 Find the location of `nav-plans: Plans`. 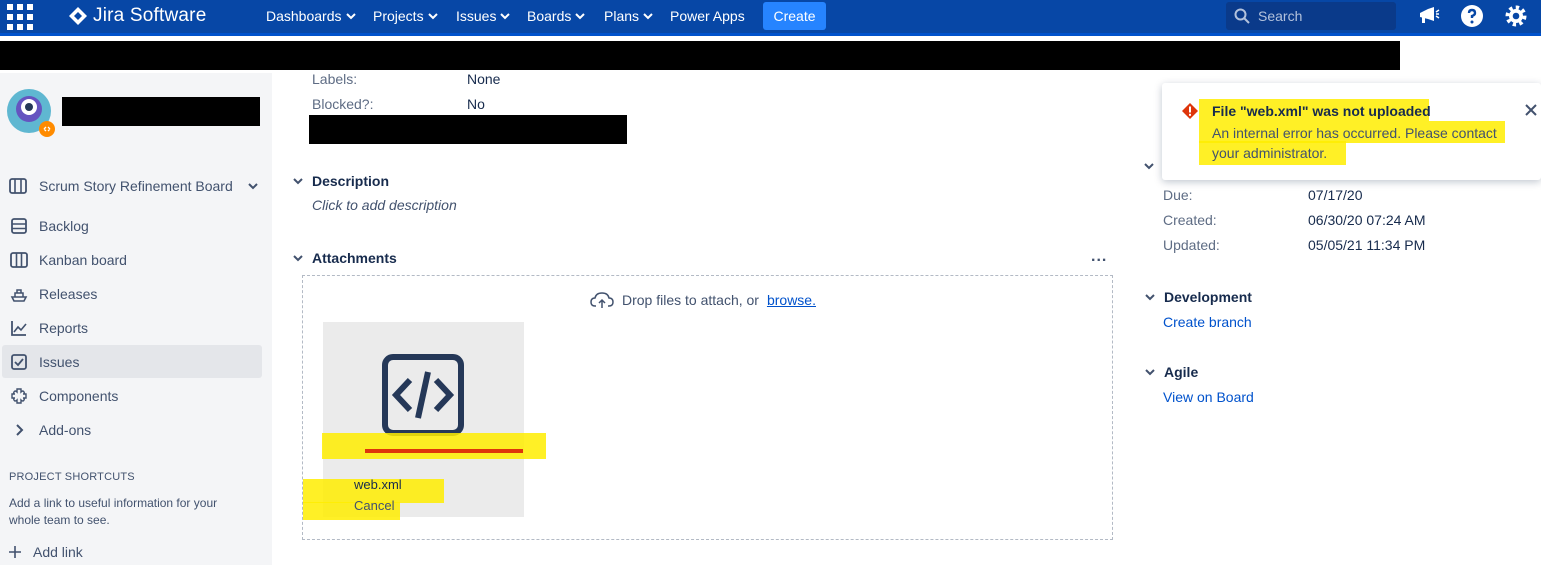

nav-plans: Plans is located at coordinates (628, 16).